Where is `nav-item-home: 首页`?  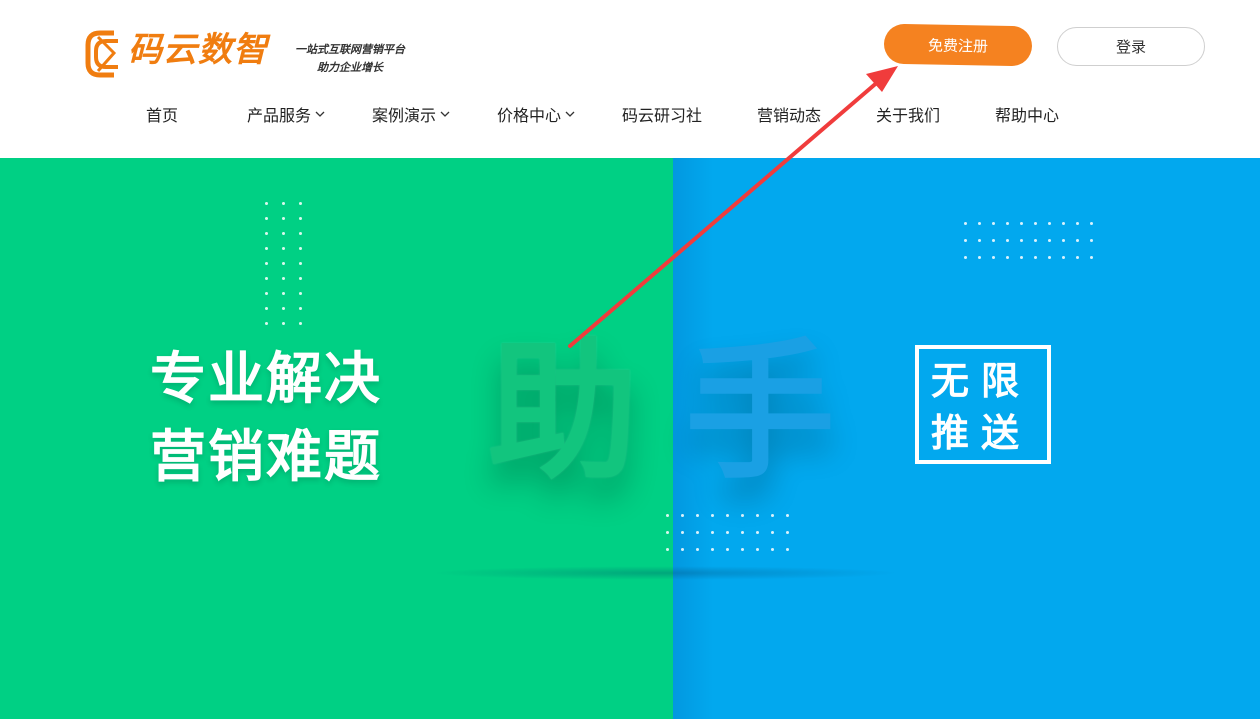
nav-item-home: 首页 is located at coordinates (162, 114).